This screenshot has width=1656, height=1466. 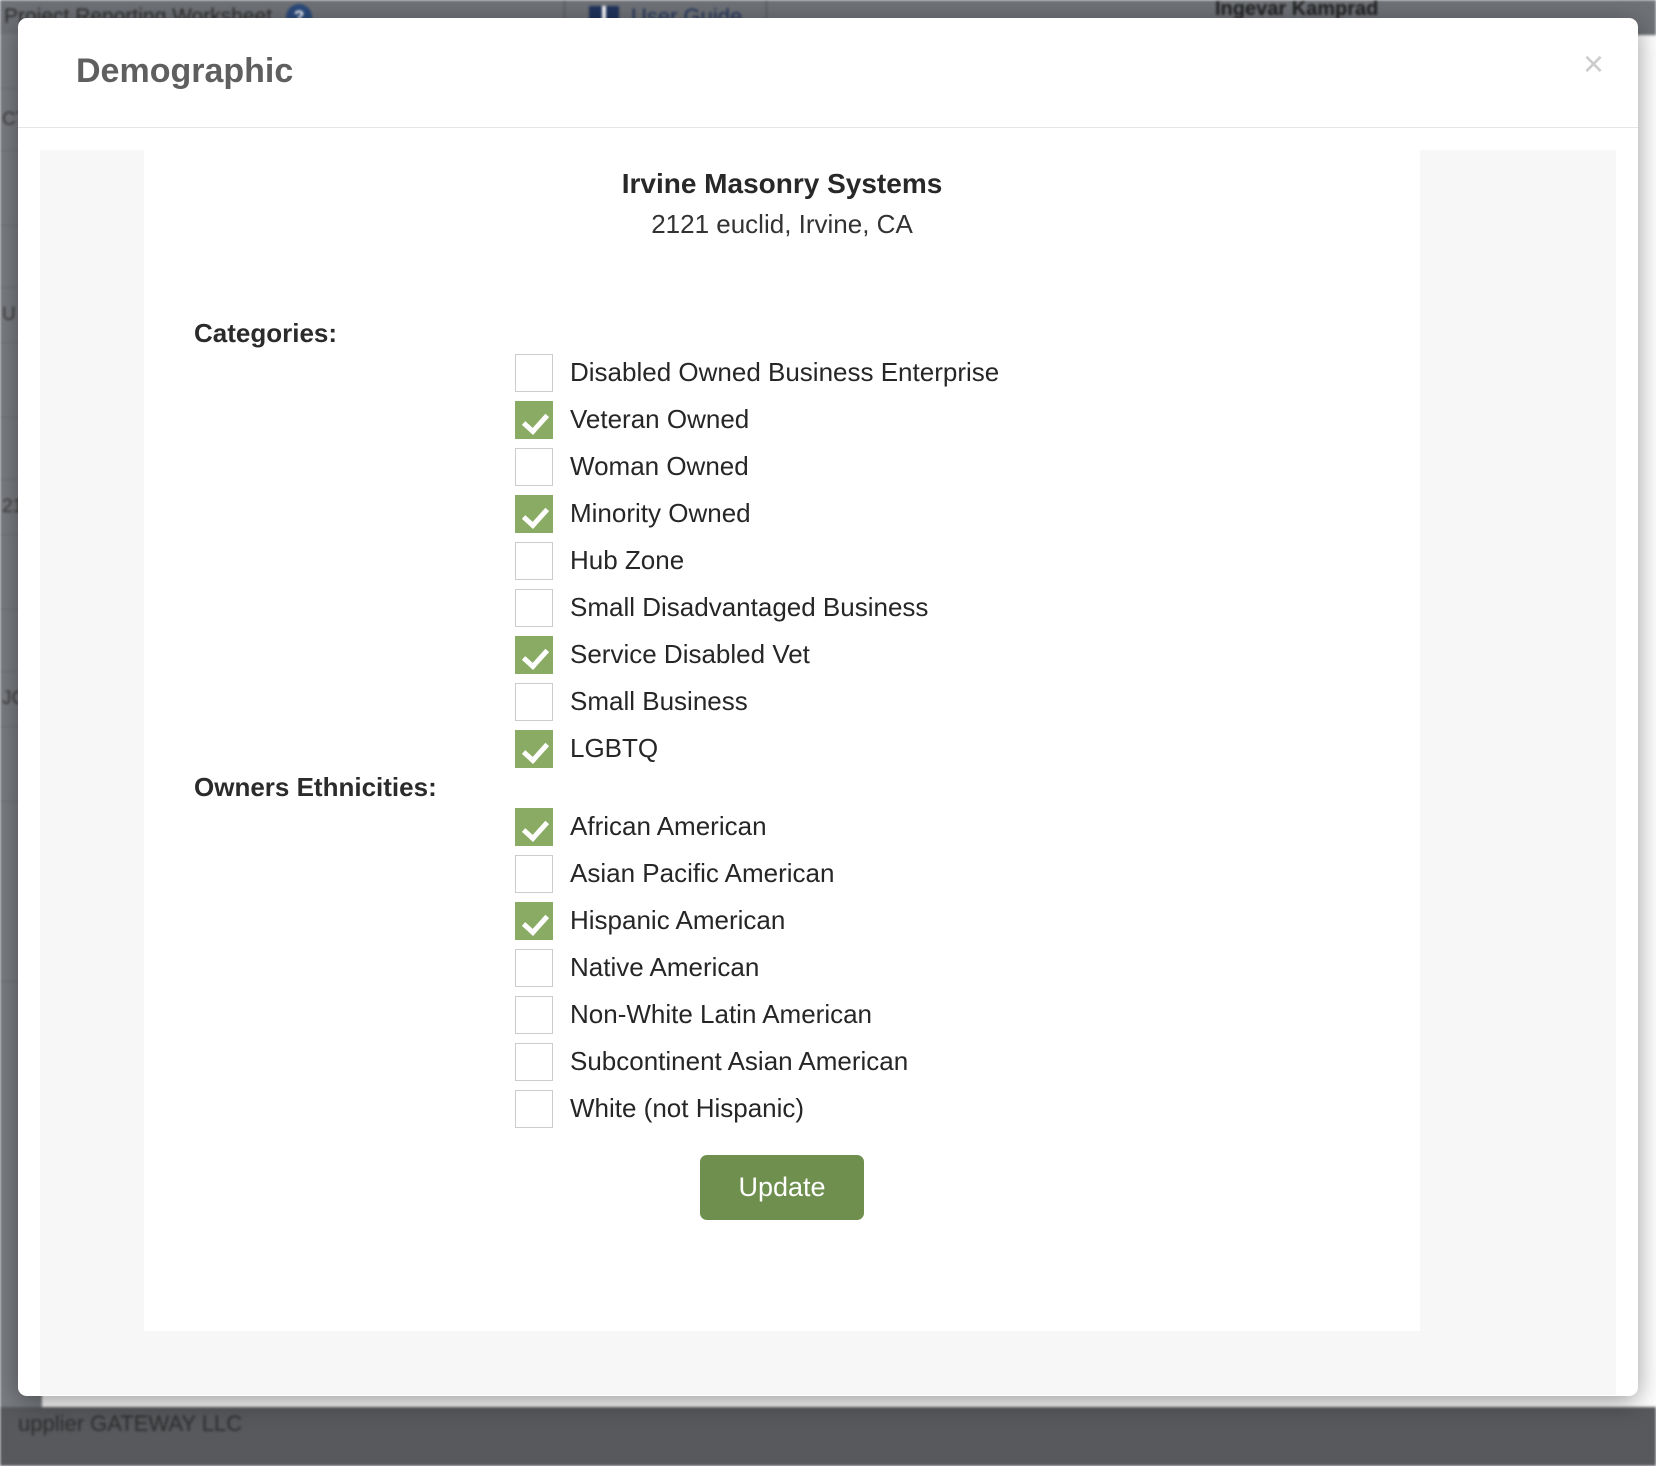 What do you see at coordinates (92, 772) in the screenshot?
I see `panel-shade-left` at bounding box center [92, 772].